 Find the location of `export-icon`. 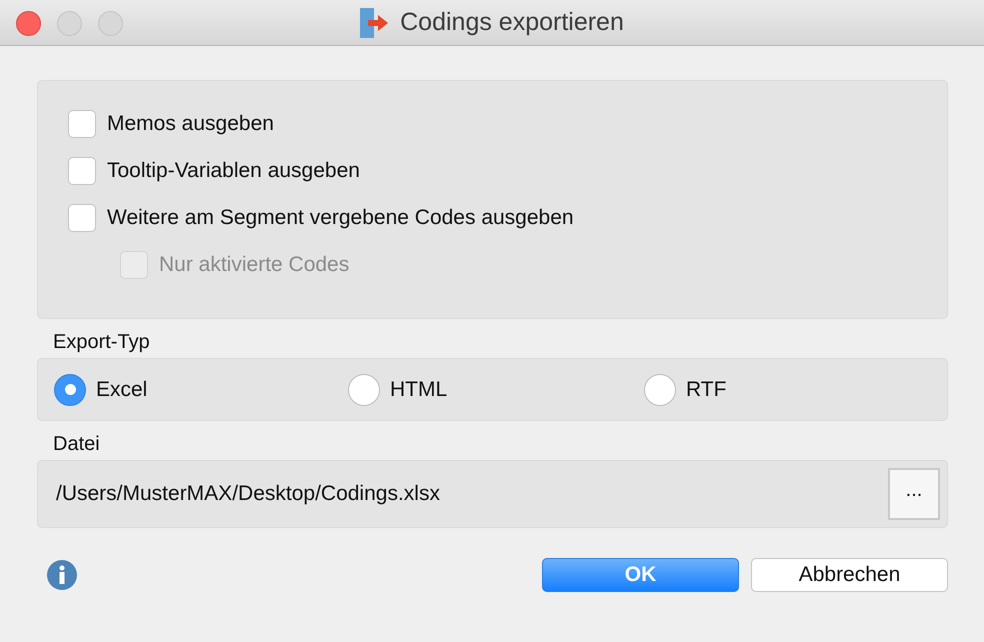

export-icon is located at coordinates (375, 23).